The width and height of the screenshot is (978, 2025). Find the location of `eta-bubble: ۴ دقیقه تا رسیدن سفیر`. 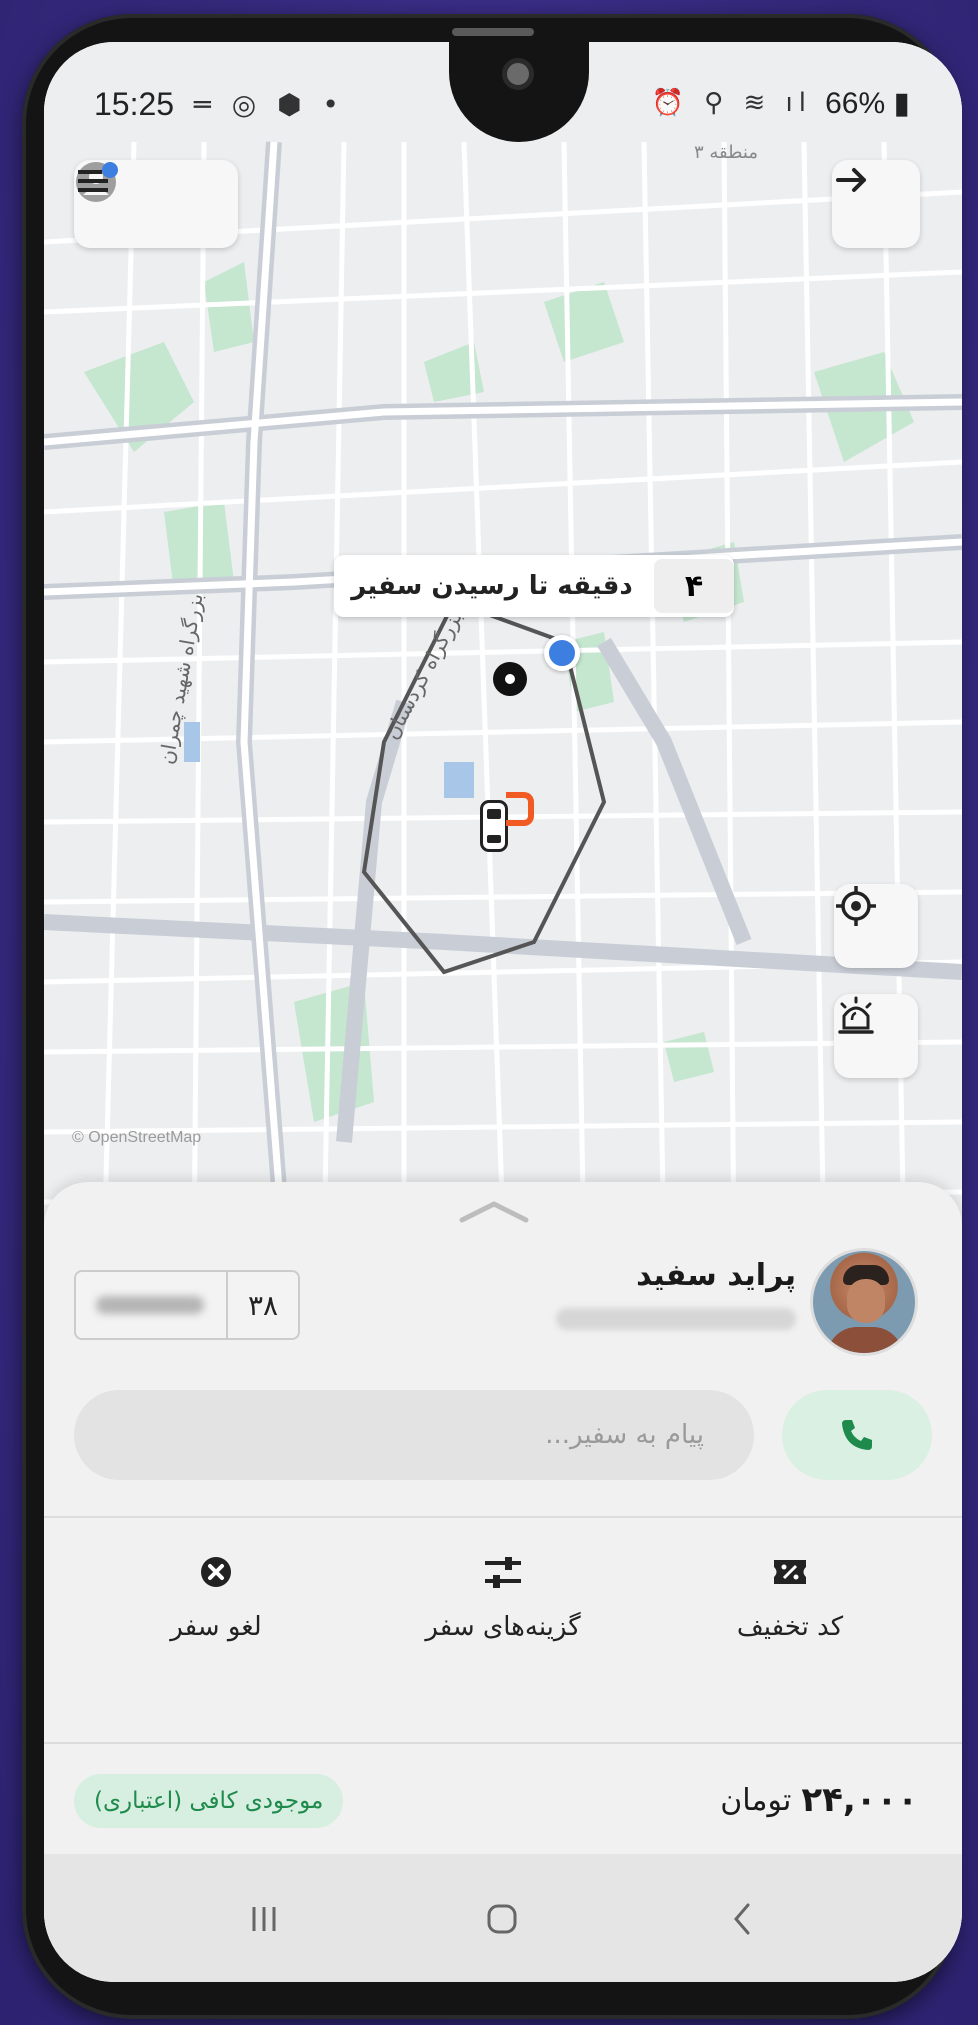

eta-bubble: ۴ دقیقه تا رسیدن سفیر is located at coordinates (534, 586).